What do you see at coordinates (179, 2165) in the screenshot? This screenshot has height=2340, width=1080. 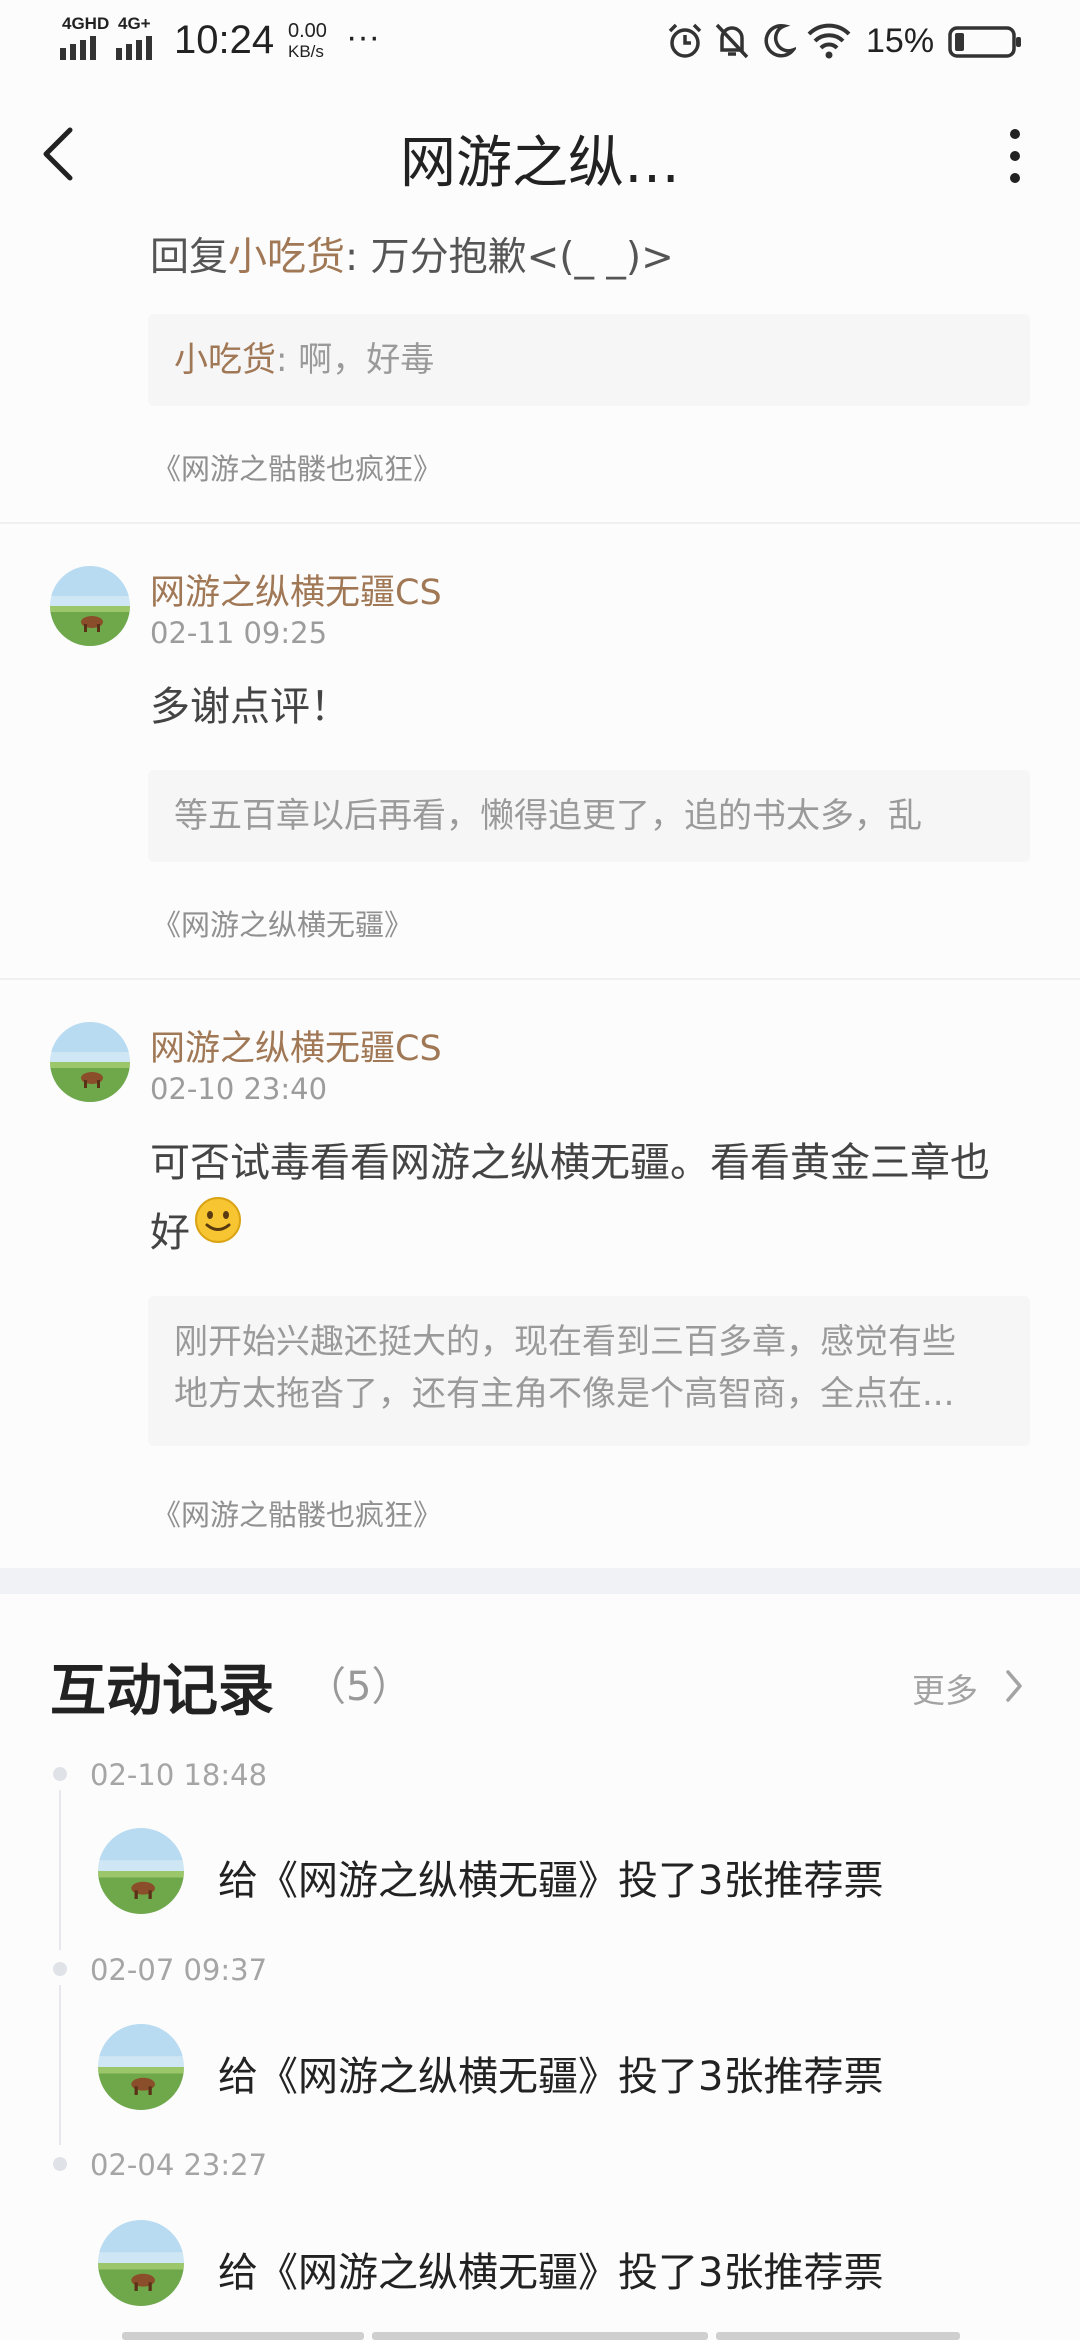 I see `record-time: 02-04 23:27` at bounding box center [179, 2165].